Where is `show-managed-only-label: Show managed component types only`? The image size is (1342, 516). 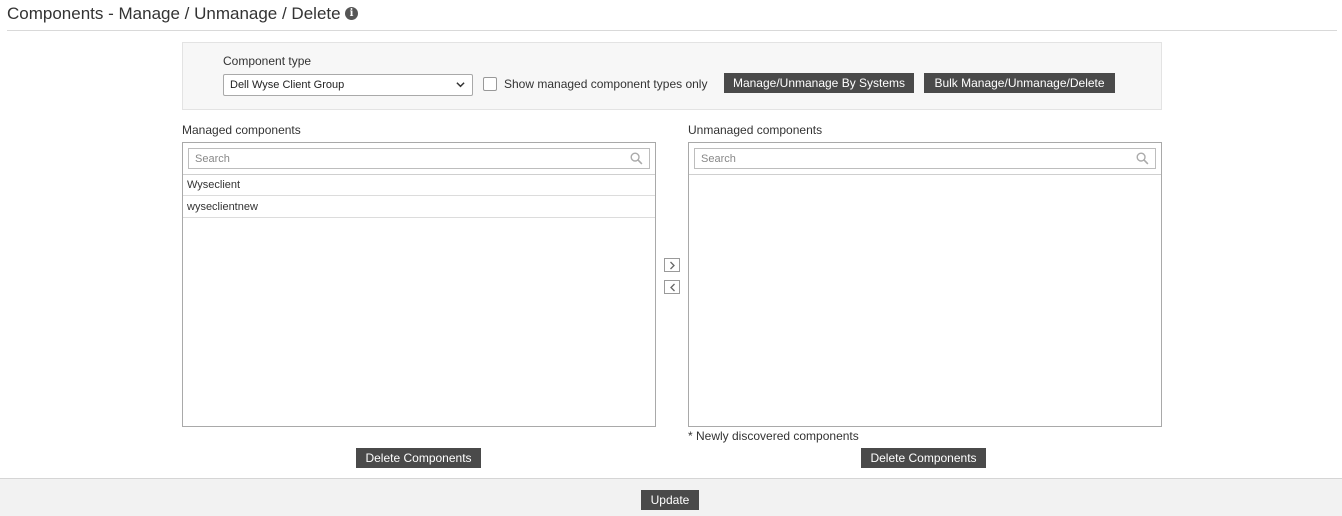 show-managed-only-label: Show managed component types only is located at coordinates (606, 84).